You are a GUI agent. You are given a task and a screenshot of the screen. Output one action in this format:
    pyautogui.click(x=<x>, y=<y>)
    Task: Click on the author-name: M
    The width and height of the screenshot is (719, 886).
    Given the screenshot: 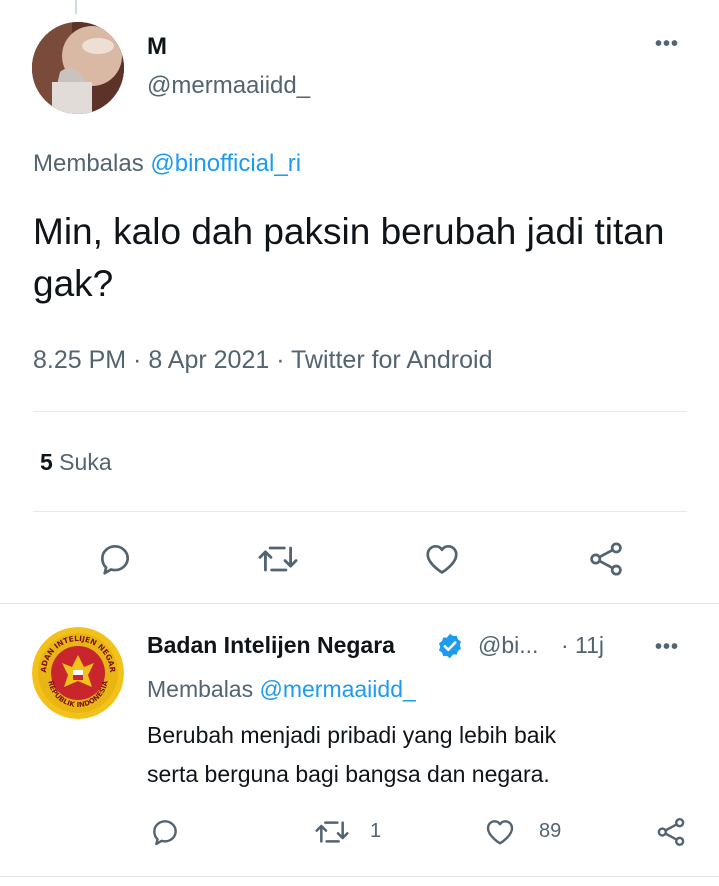 What is the action you would take?
    pyautogui.click(x=157, y=47)
    